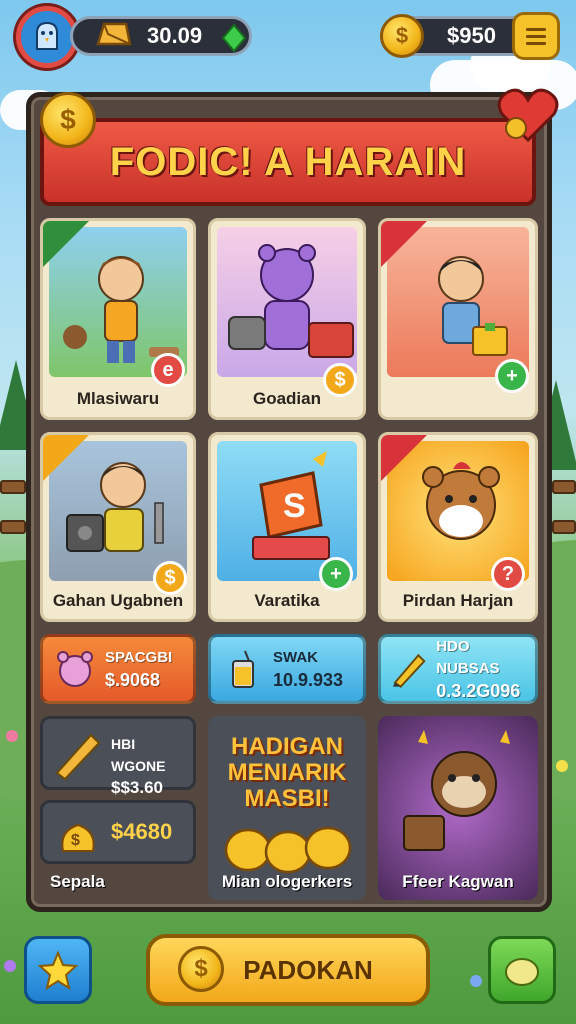 This screenshot has height=1024, width=576. I want to click on offer-price: 10.9.933, so click(308, 680).